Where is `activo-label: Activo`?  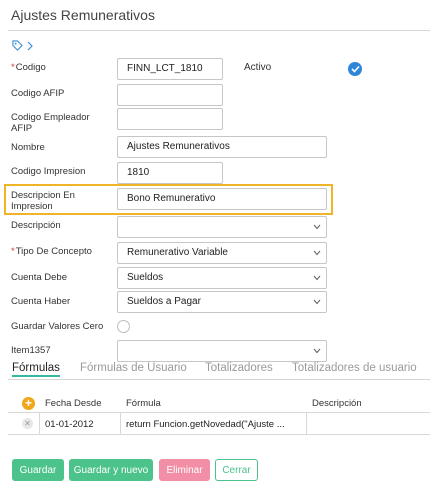 activo-label: Activo is located at coordinates (258, 67).